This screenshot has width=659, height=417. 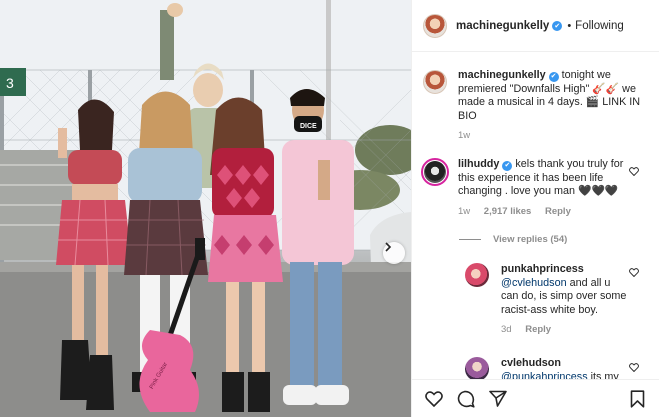 I want to click on comment-username: lilhuddy, so click(x=478, y=164).